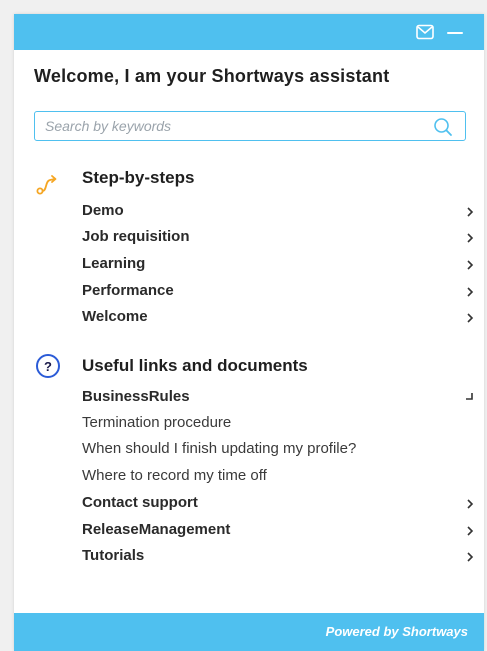  What do you see at coordinates (278, 317) in the screenshot?
I see `step-item-welcome: Welcome` at bounding box center [278, 317].